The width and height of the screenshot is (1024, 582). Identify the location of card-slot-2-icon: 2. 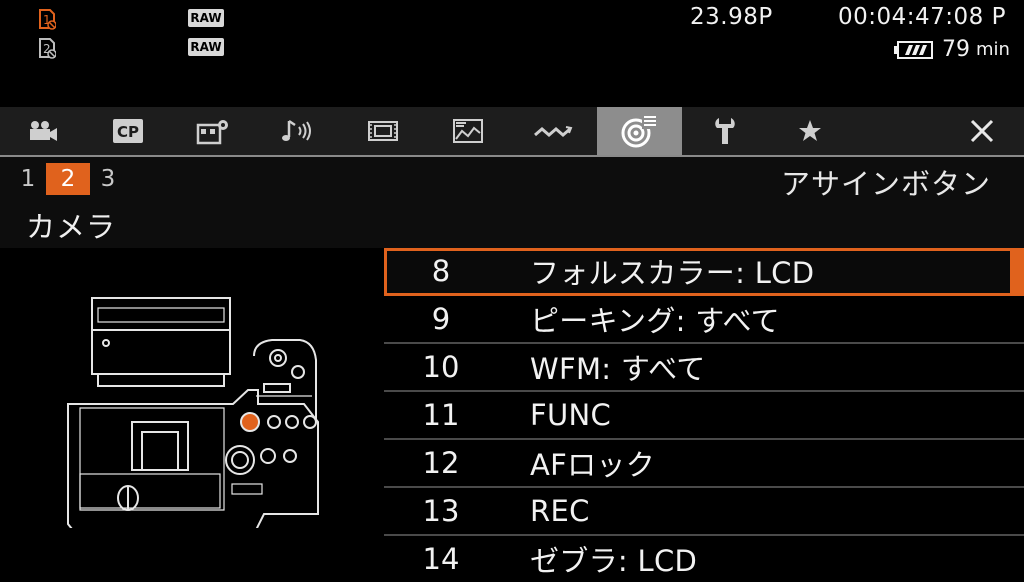
(47, 48).